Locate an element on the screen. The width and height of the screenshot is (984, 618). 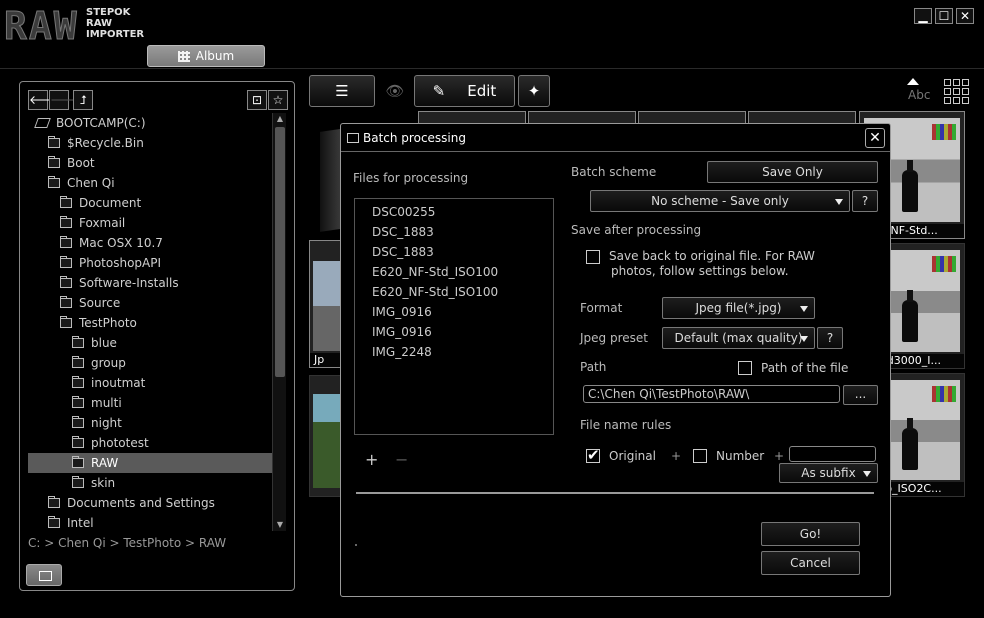
path-input: C:\Chen Qi\TestPhoto\RAW\ is located at coordinates (711, 394).